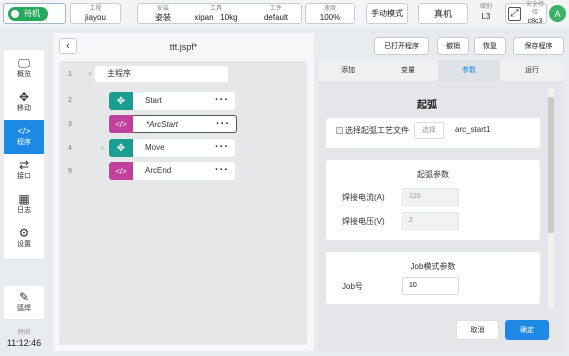 The width and height of the screenshot is (569, 356). Describe the element at coordinates (430, 286) in the screenshot. I see `job-input: 10` at that location.